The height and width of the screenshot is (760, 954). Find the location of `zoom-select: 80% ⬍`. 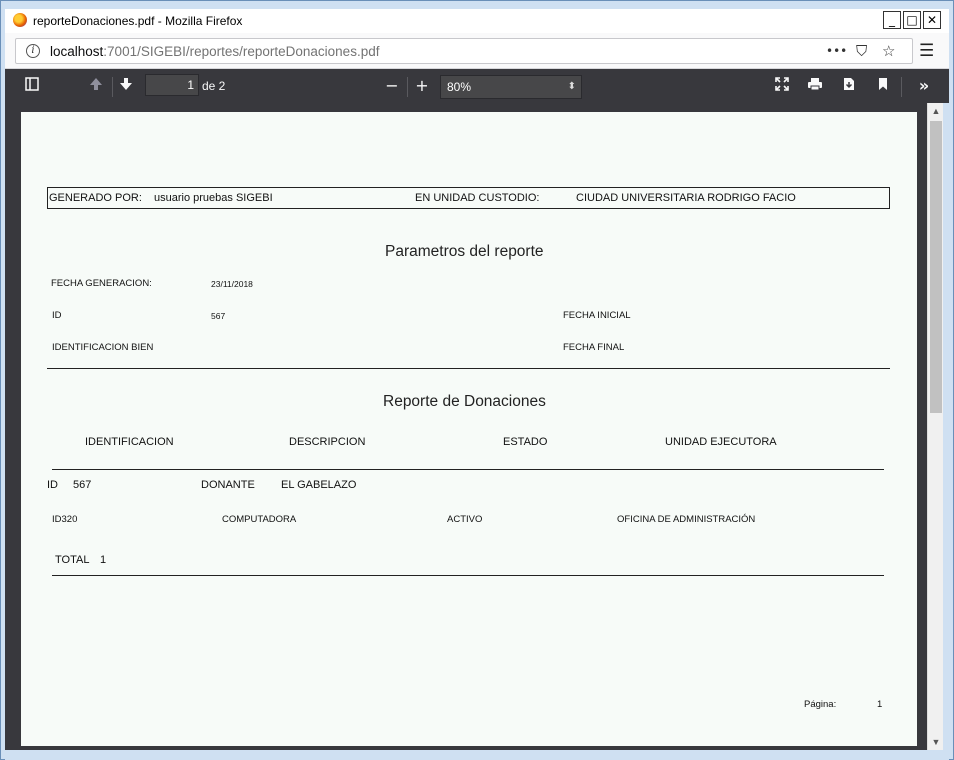

zoom-select: 80% ⬍ is located at coordinates (511, 87).